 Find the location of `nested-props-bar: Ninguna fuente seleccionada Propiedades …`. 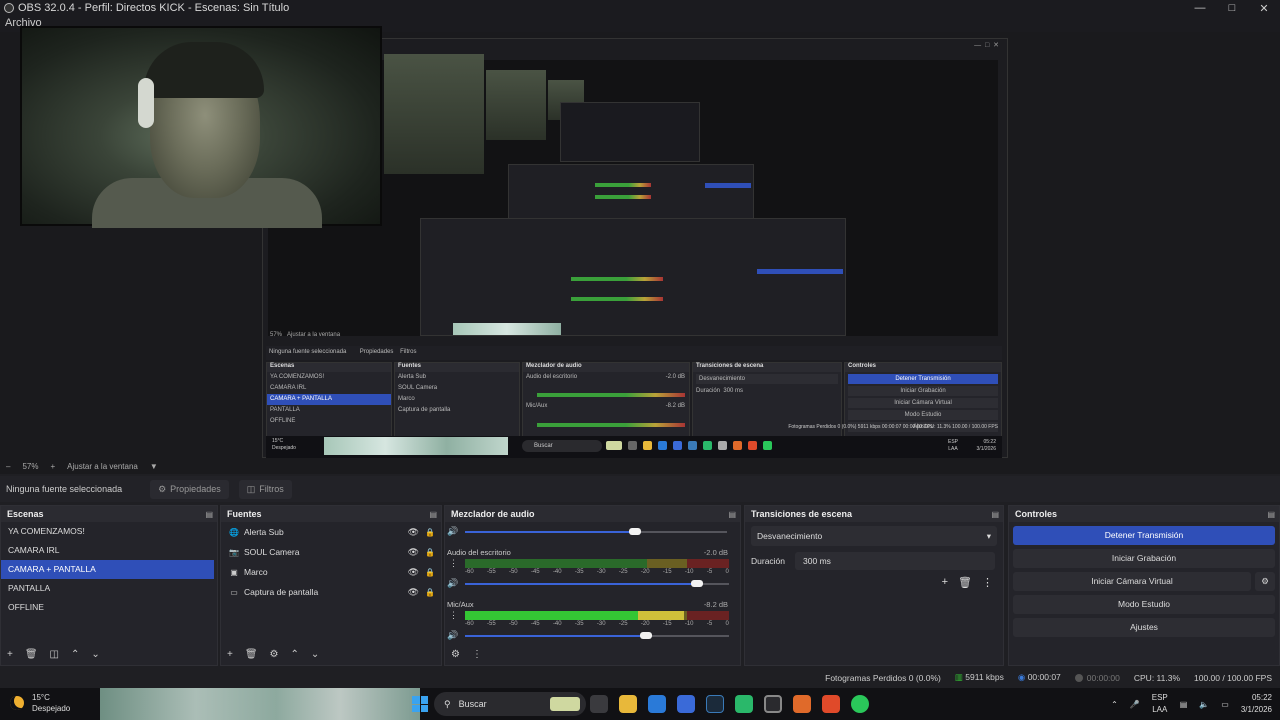

nested-props-bar: Ninguna fuente seleccionada Propiedades … is located at coordinates (634, 353).